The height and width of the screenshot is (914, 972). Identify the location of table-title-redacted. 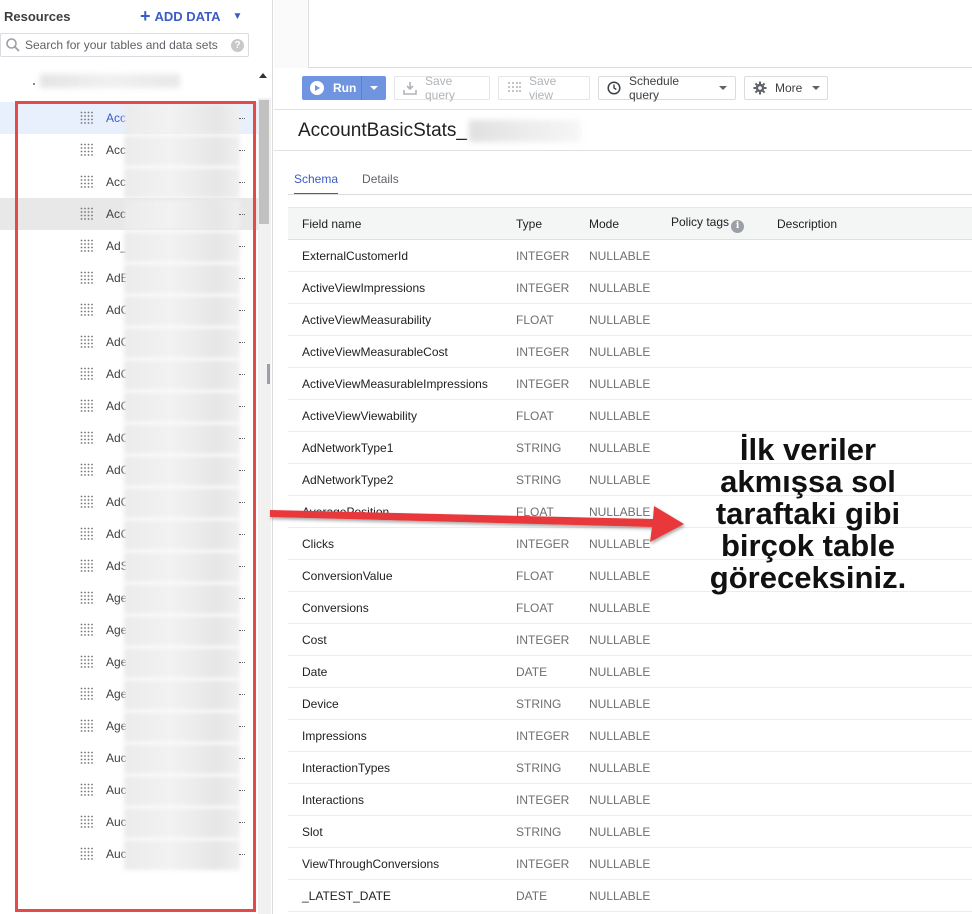
(524, 131).